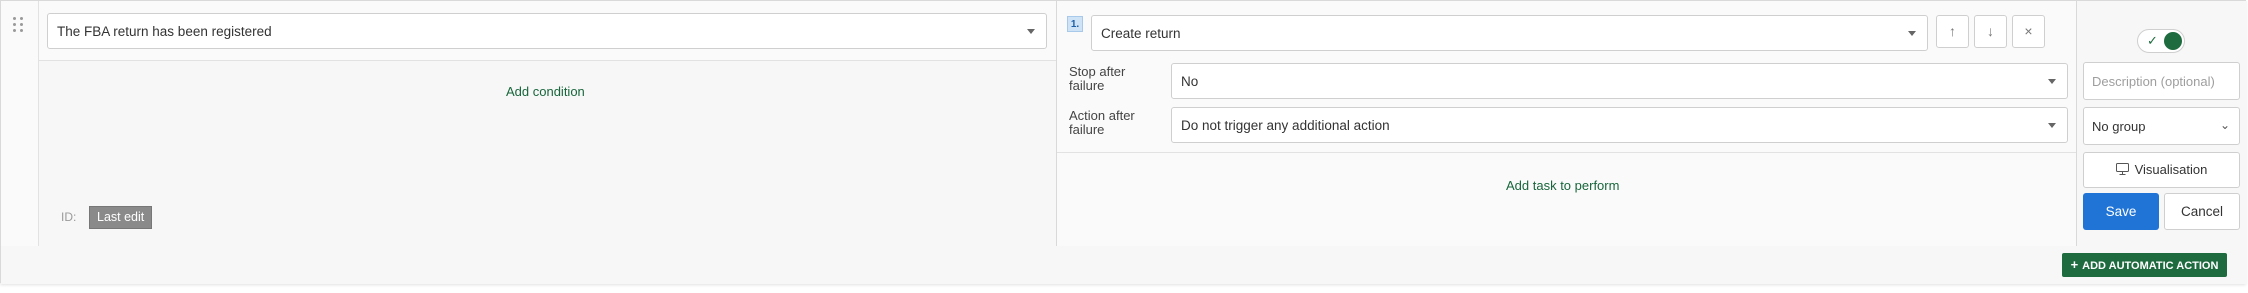 This screenshot has height=293, width=2248. Describe the element at coordinates (1102, 122) in the screenshot. I see `action-after-failure-label: Action after failure` at that location.